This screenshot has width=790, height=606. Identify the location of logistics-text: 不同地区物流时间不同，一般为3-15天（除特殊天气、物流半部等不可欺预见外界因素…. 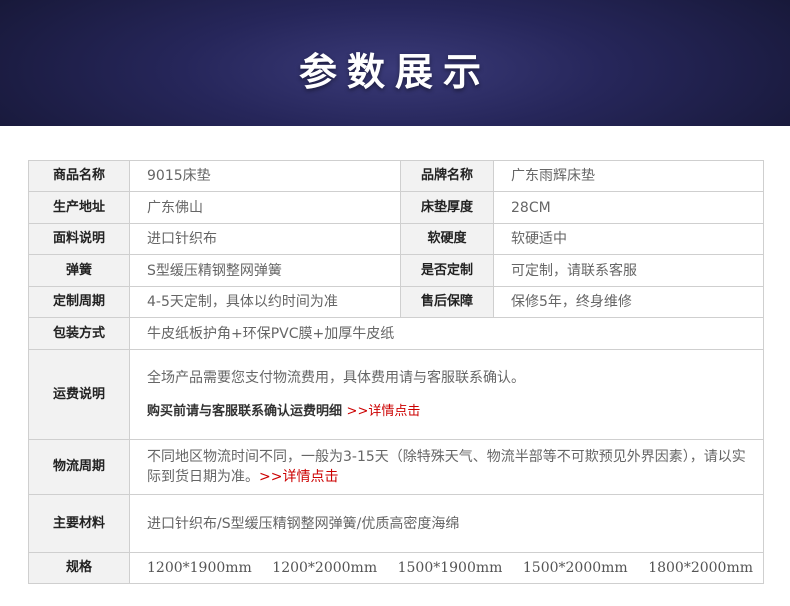
(446, 467).